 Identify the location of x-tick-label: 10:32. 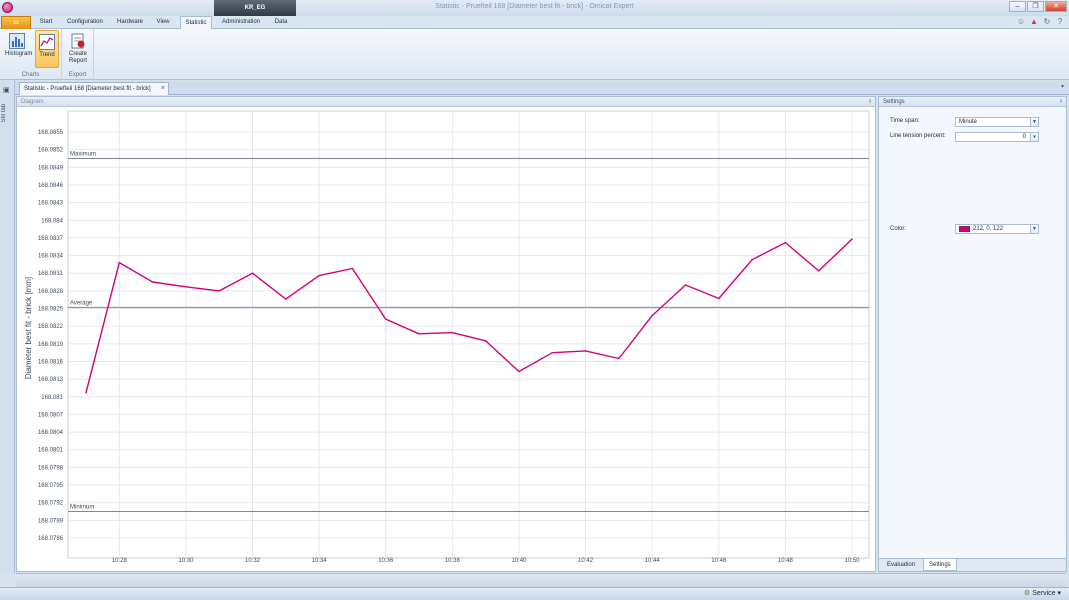
(253, 561).